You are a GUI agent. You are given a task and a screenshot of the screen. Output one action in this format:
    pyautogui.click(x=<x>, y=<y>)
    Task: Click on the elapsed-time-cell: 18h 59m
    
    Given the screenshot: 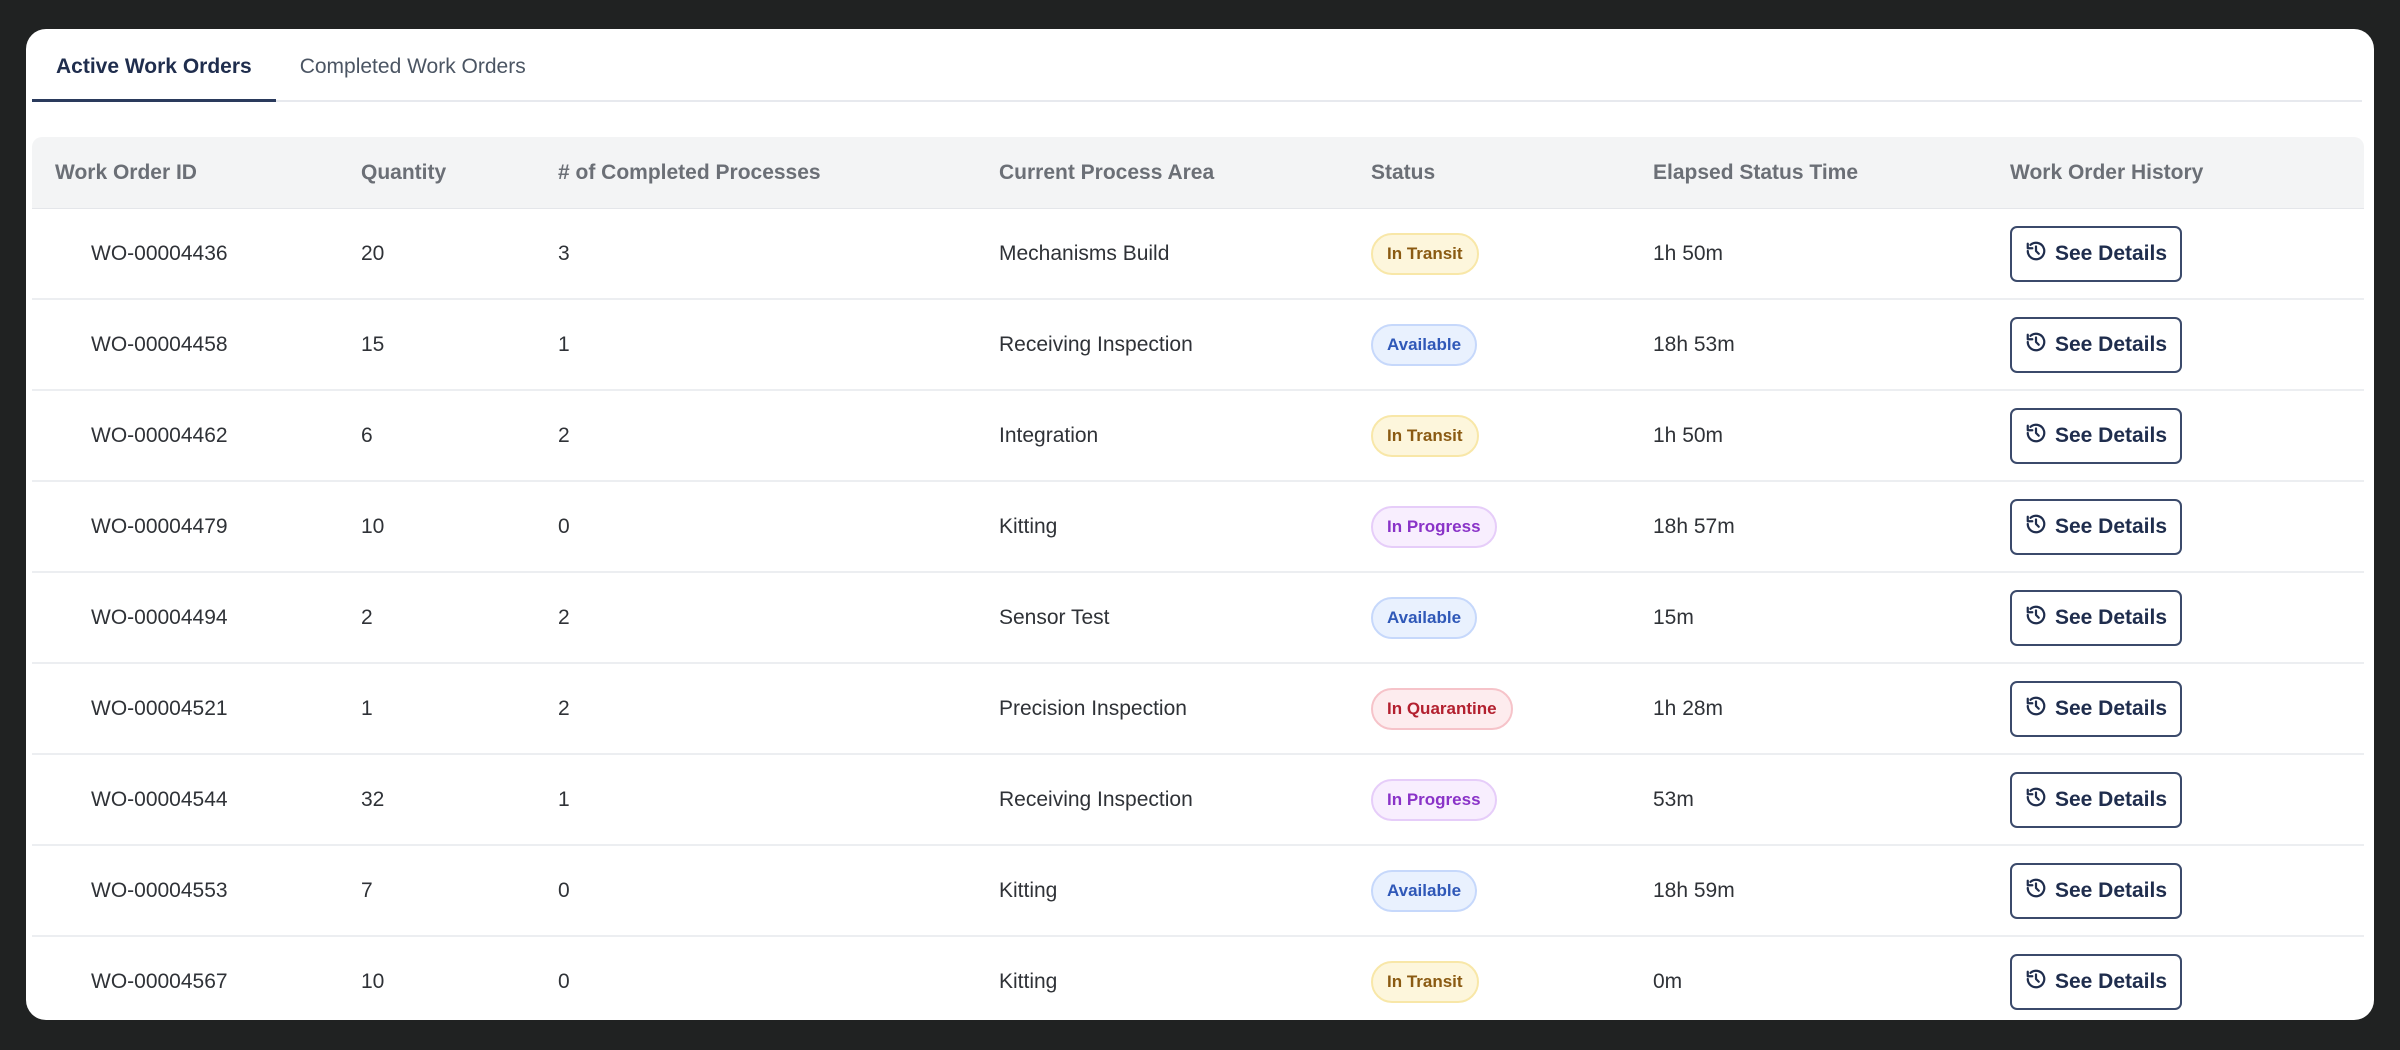 What is the action you would take?
    pyautogui.click(x=1694, y=890)
    